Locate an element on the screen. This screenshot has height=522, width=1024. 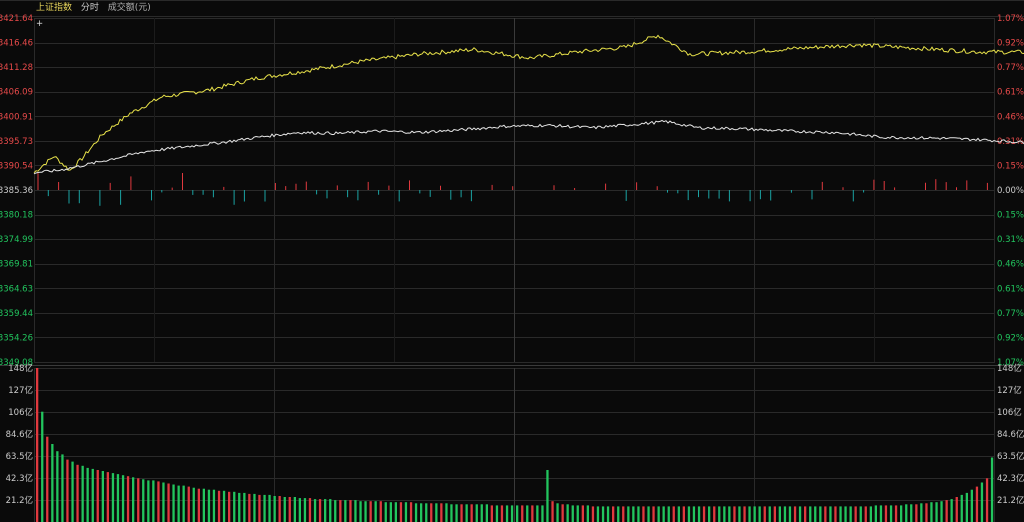
percent-axis-label: 0.31% is located at coordinates (1010, 240).